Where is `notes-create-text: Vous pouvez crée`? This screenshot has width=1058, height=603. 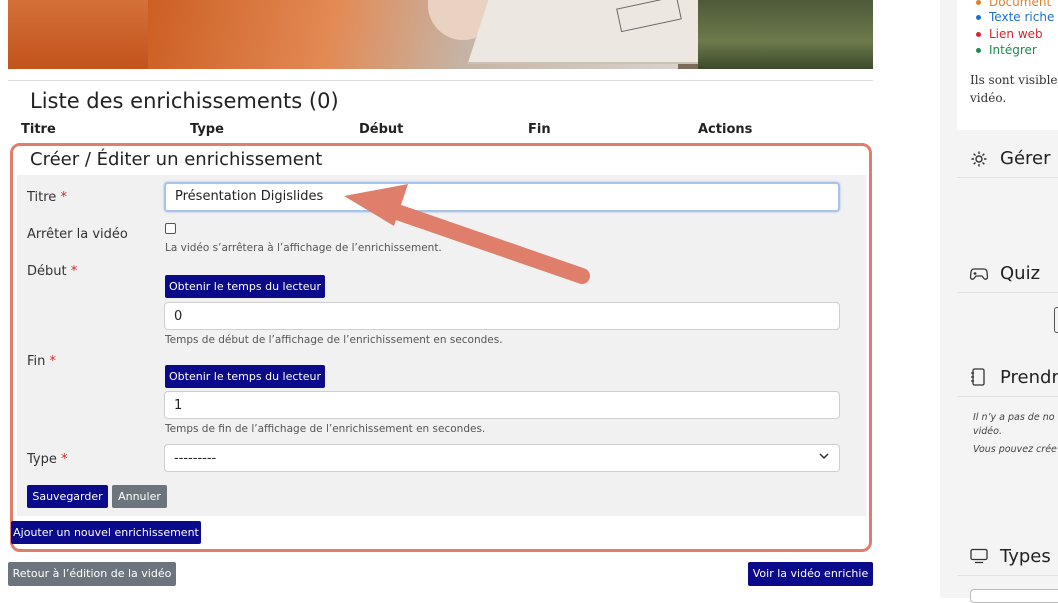
notes-create-text: Vous pouvez crée is located at coordinates (1015, 449).